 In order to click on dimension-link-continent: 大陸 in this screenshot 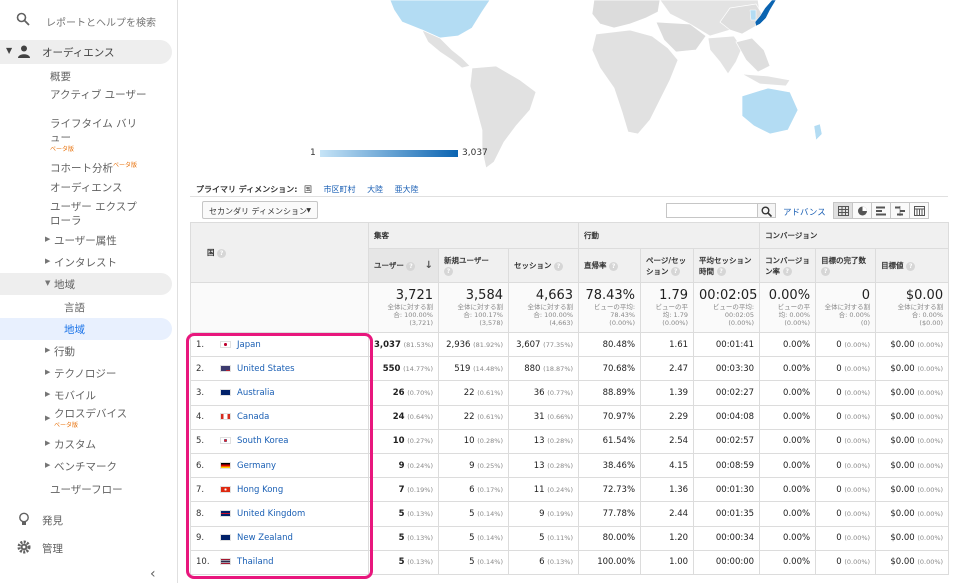, I will do `click(375, 189)`.